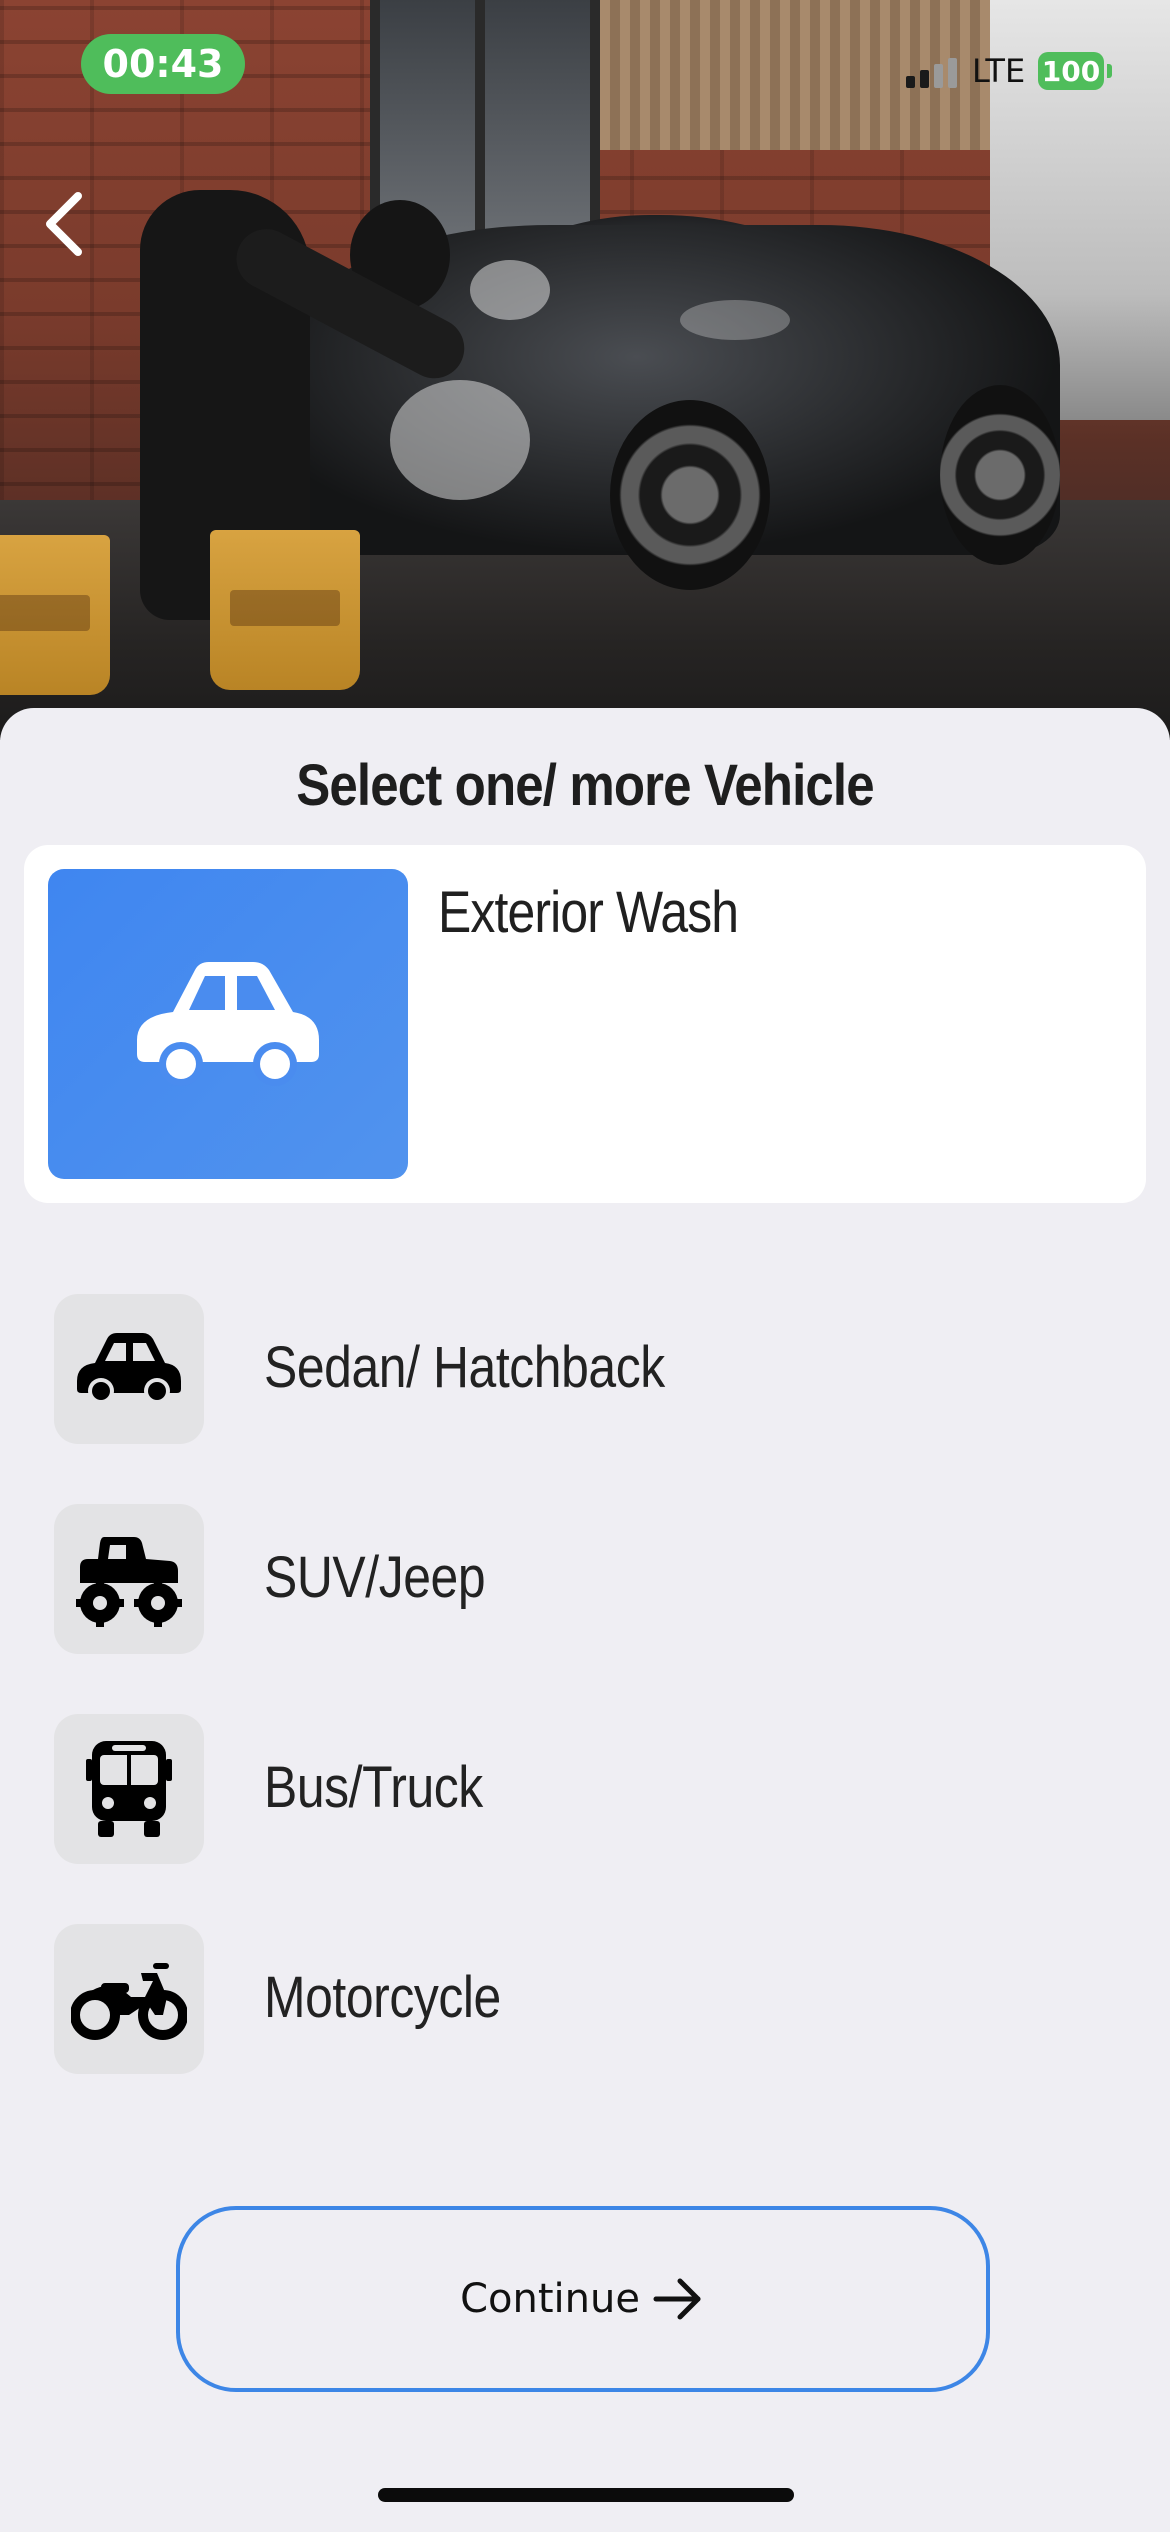 Image resolution: width=1170 pixels, height=2532 pixels. I want to click on vehicle-label: SUV/Jeep, so click(375, 1577).